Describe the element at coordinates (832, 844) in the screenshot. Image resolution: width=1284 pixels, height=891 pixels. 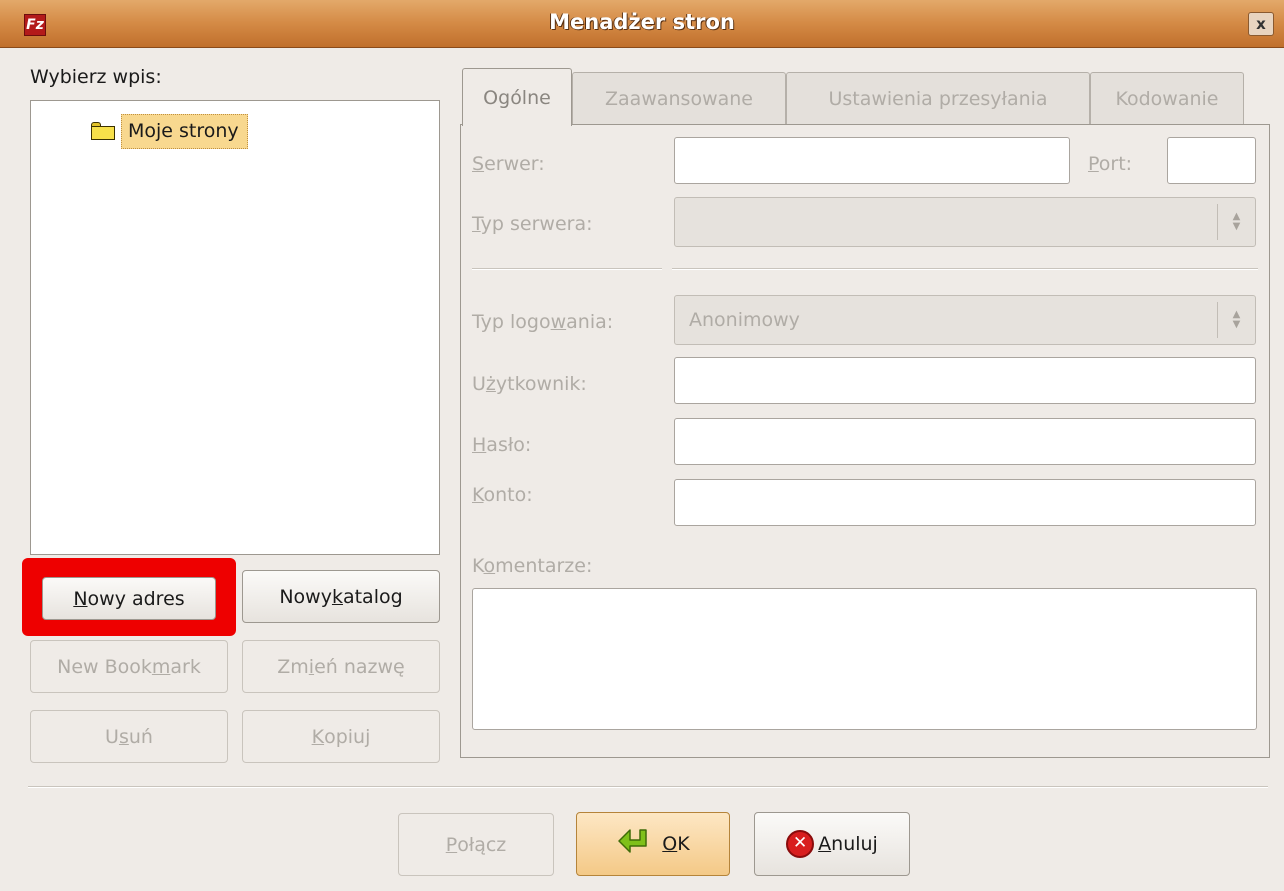
I see `cancel-button: ✕ Anuluj` at that location.